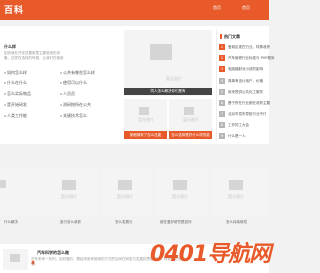 Image resolution: width=320 pixels, height=273 pixels. Describe the element at coordinates (15, 105) in the screenshot. I see `list-item: 是开始研发` at that location.